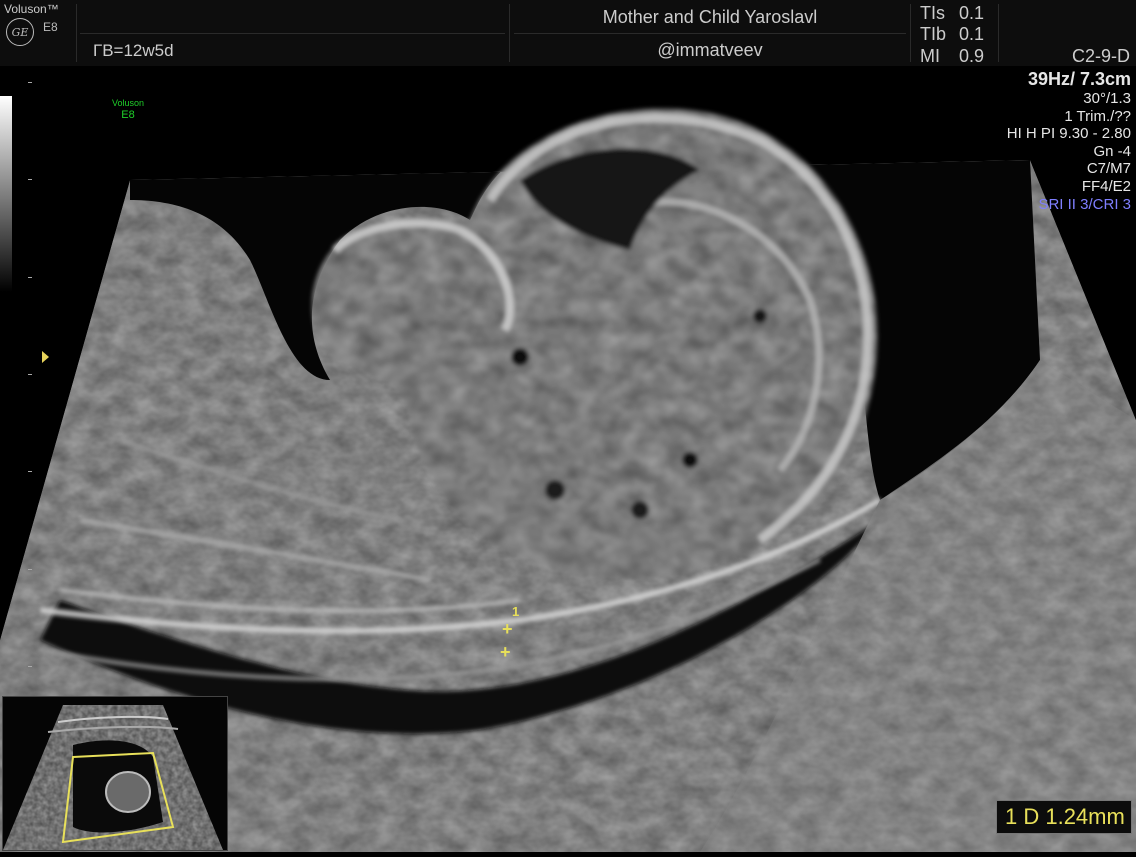 The width and height of the screenshot is (1136, 857). Describe the element at coordinates (710, 50) in the screenshot. I see `author-handle: @immatveev` at that location.